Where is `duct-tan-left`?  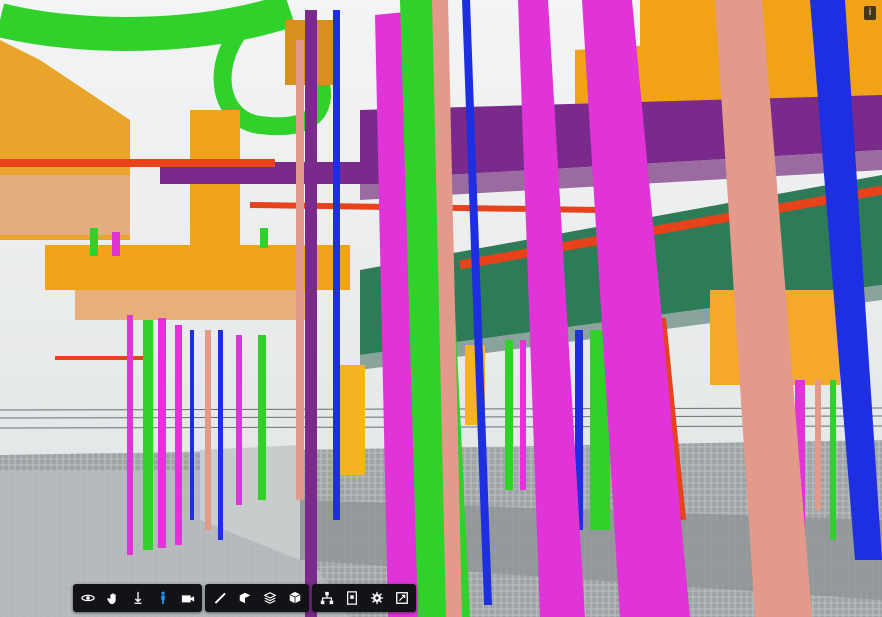 duct-tan-left is located at coordinates (65, 205).